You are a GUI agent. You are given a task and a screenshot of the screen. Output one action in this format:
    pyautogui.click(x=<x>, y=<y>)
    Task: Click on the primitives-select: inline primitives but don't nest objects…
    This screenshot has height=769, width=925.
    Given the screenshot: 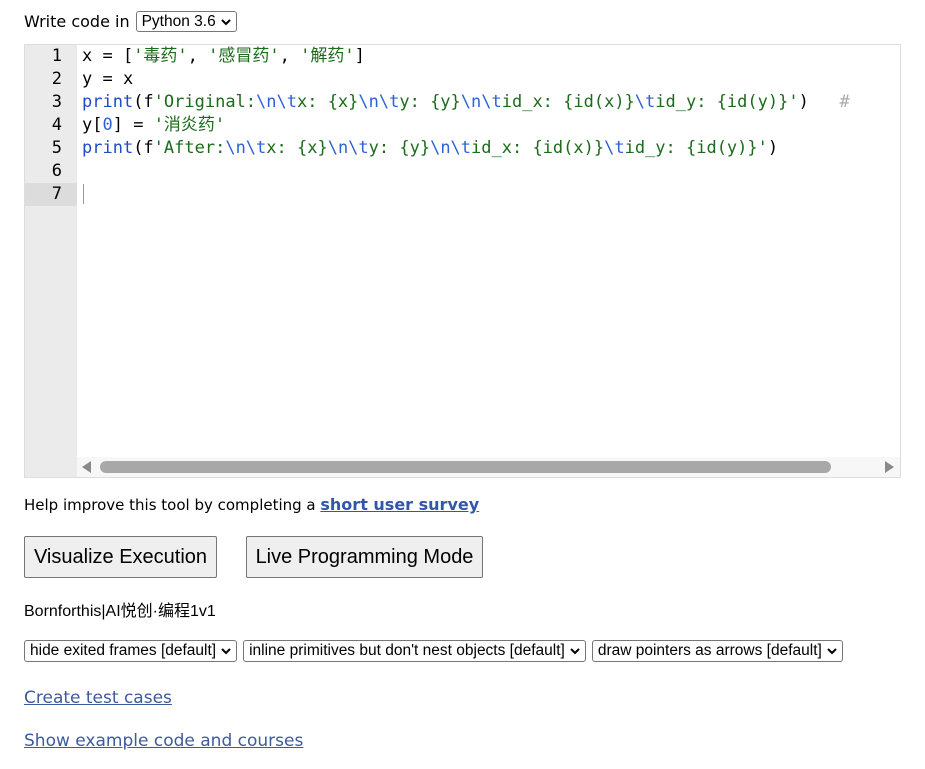 What is the action you would take?
    pyautogui.click(x=414, y=651)
    